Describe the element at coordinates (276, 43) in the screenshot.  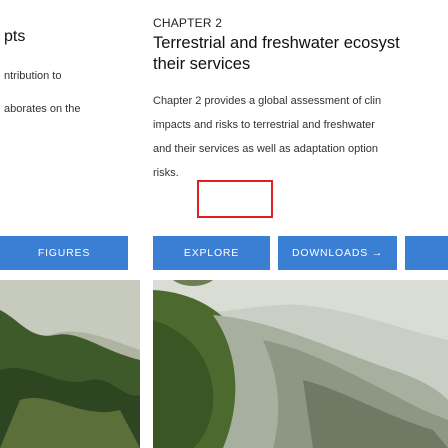
I see `chapter-title-line: Terrestrial and freshwater ecosyst` at that location.